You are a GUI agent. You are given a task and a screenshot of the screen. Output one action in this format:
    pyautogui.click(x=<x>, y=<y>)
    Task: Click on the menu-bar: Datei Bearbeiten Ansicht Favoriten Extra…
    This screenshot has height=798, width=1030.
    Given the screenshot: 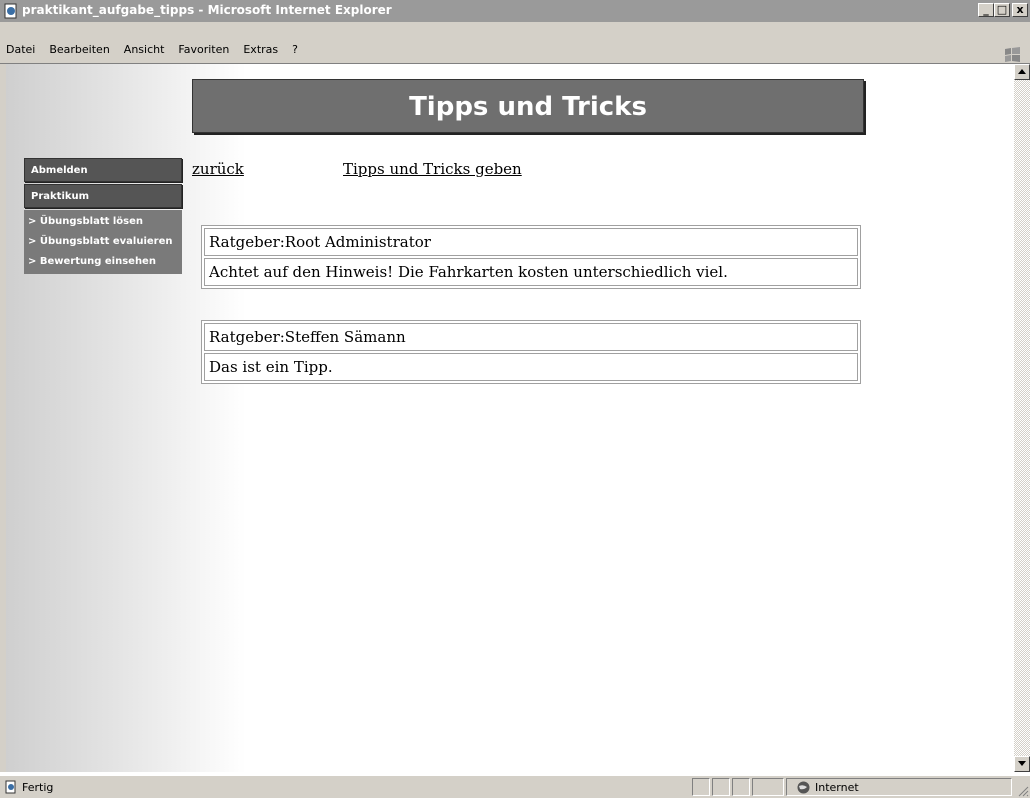 What is the action you would take?
    pyautogui.click(x=515, y=43)
    